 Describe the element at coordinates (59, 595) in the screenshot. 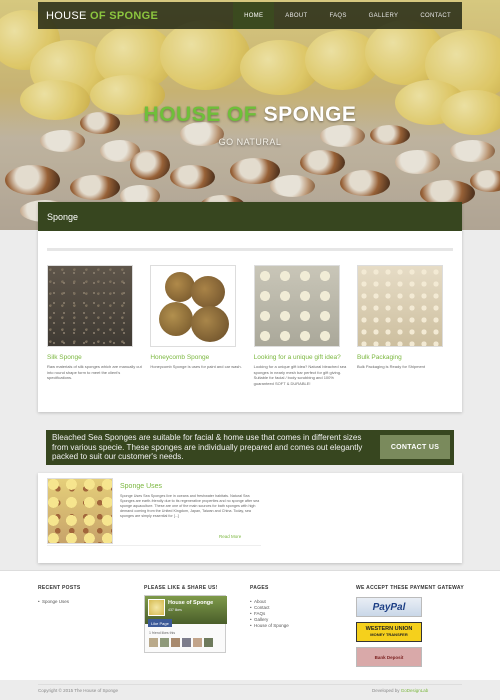

I see `footer-recent-posts: RECENT POSTS Sponge Uses` at that location.